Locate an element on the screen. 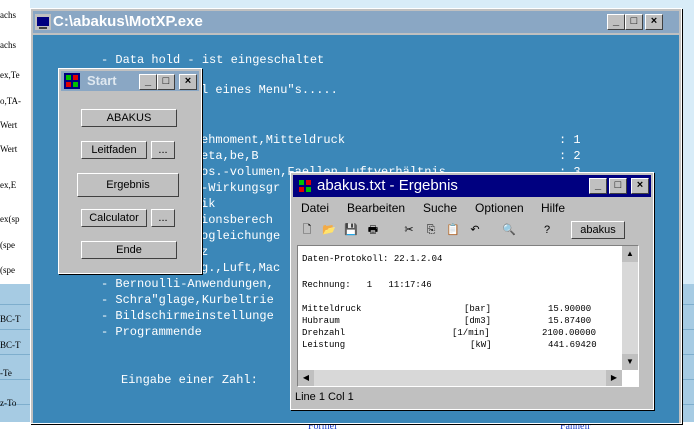  bg-cell: ex(sp is located at coordinates (10, 219).